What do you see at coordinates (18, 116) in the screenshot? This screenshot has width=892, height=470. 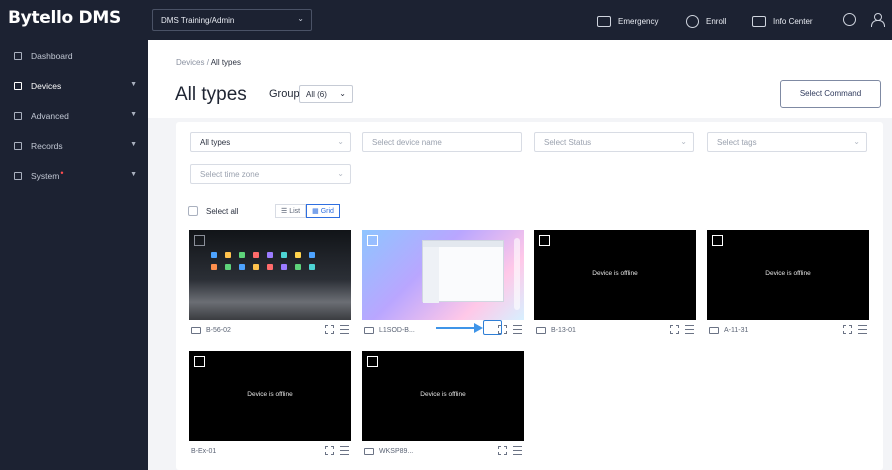 I see `star-icon` at bounding box center [18, 116].